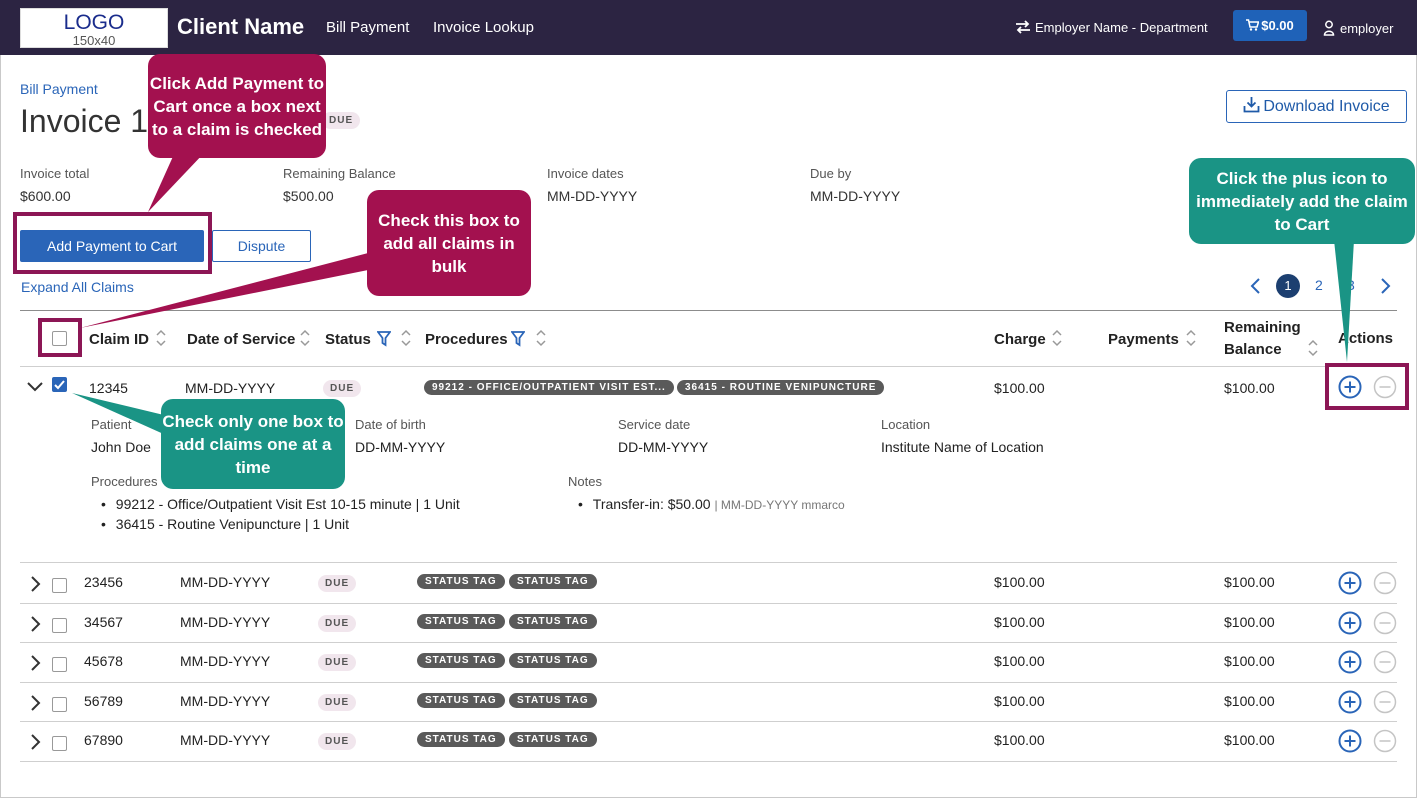  Describe the element at coordinates (663, 447) in the screenshot. I see `service-date-value: DD-MM-YYYY` at that location.